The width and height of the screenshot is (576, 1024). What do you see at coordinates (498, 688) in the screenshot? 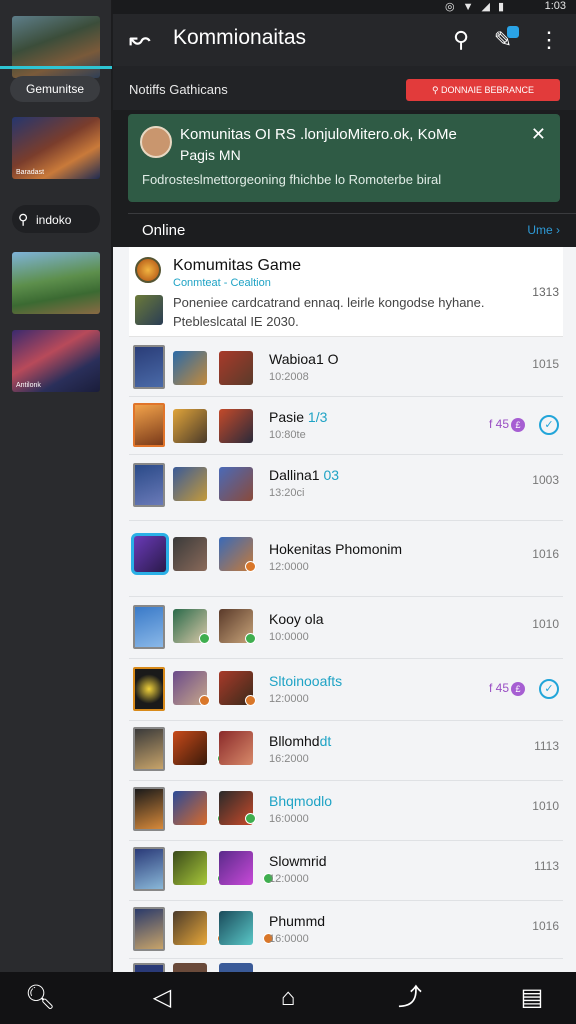
I see `points-badge-label: f 45` at bounding box center [498, 688].